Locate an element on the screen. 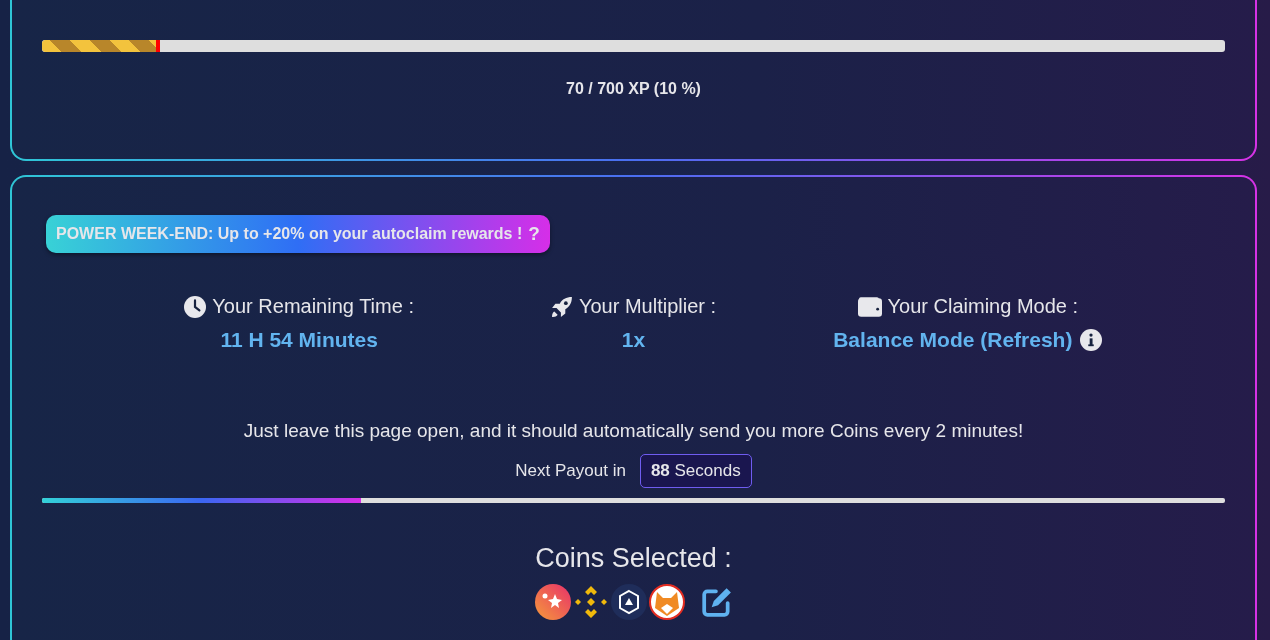  info-icon is located at coordinates (1091, 340).